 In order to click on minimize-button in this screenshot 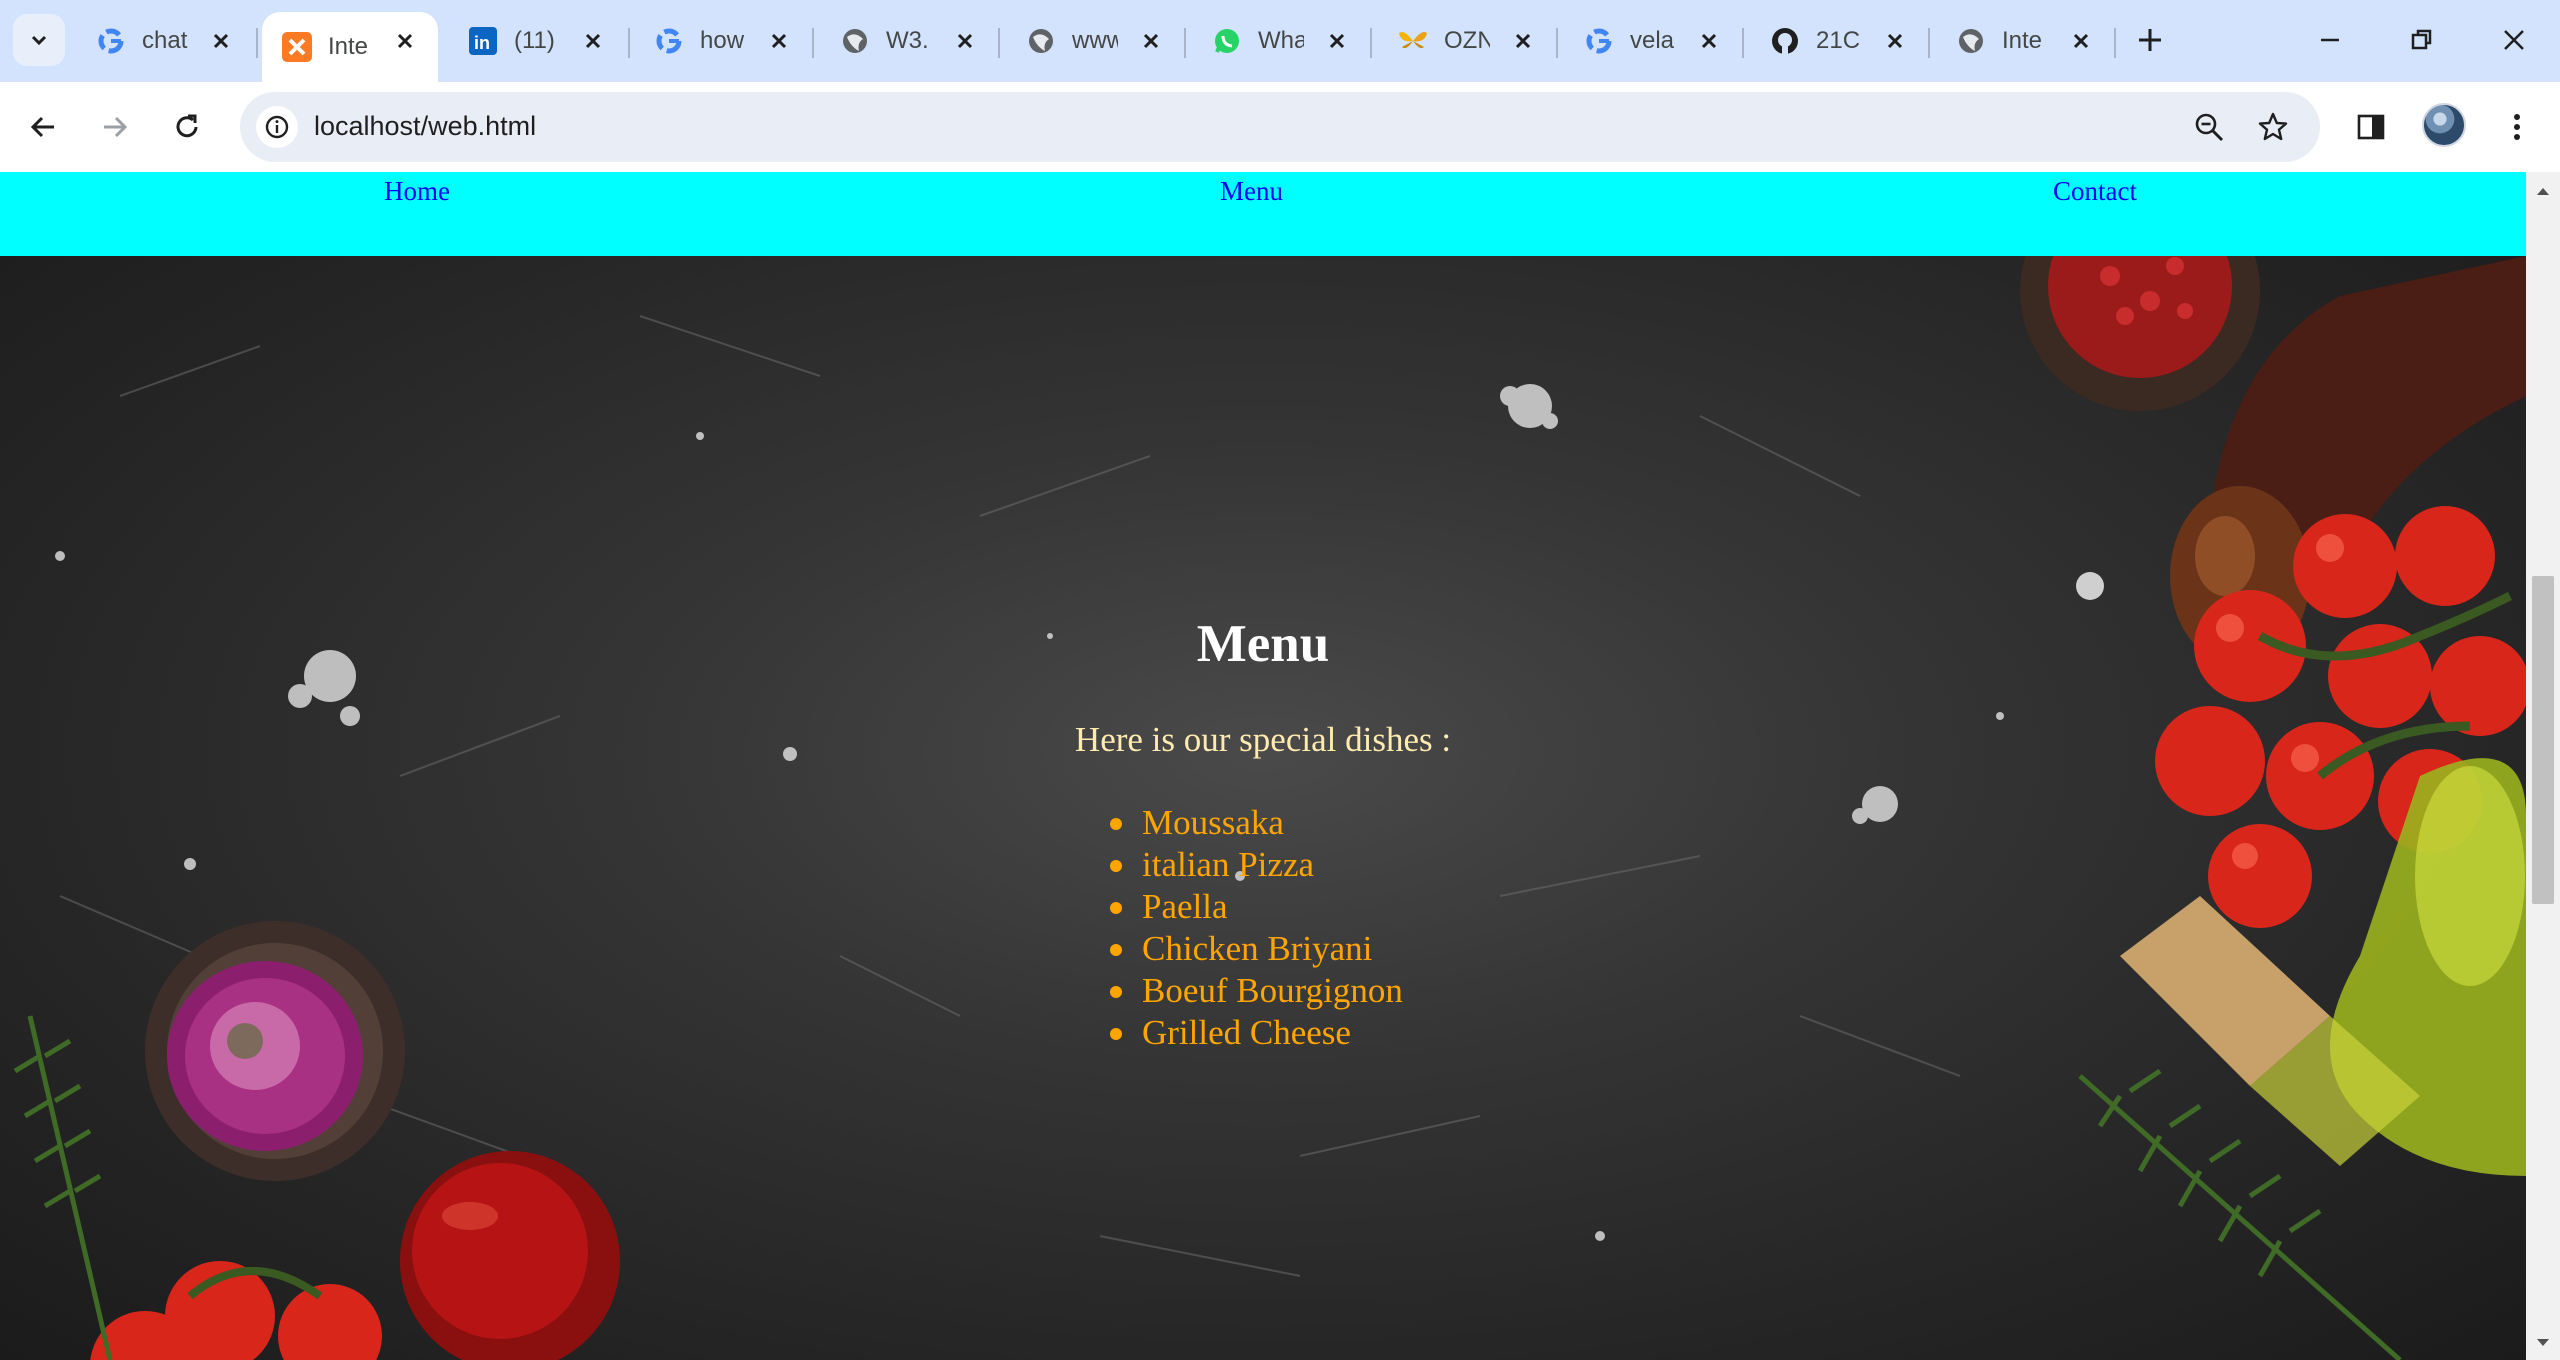, I will do `click(2330, 40)`.